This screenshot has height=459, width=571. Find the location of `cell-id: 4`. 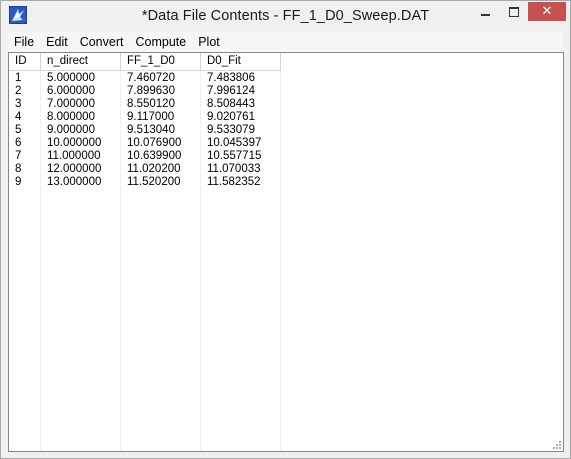

cell-id: 4 is located at coordinates (18, 117).